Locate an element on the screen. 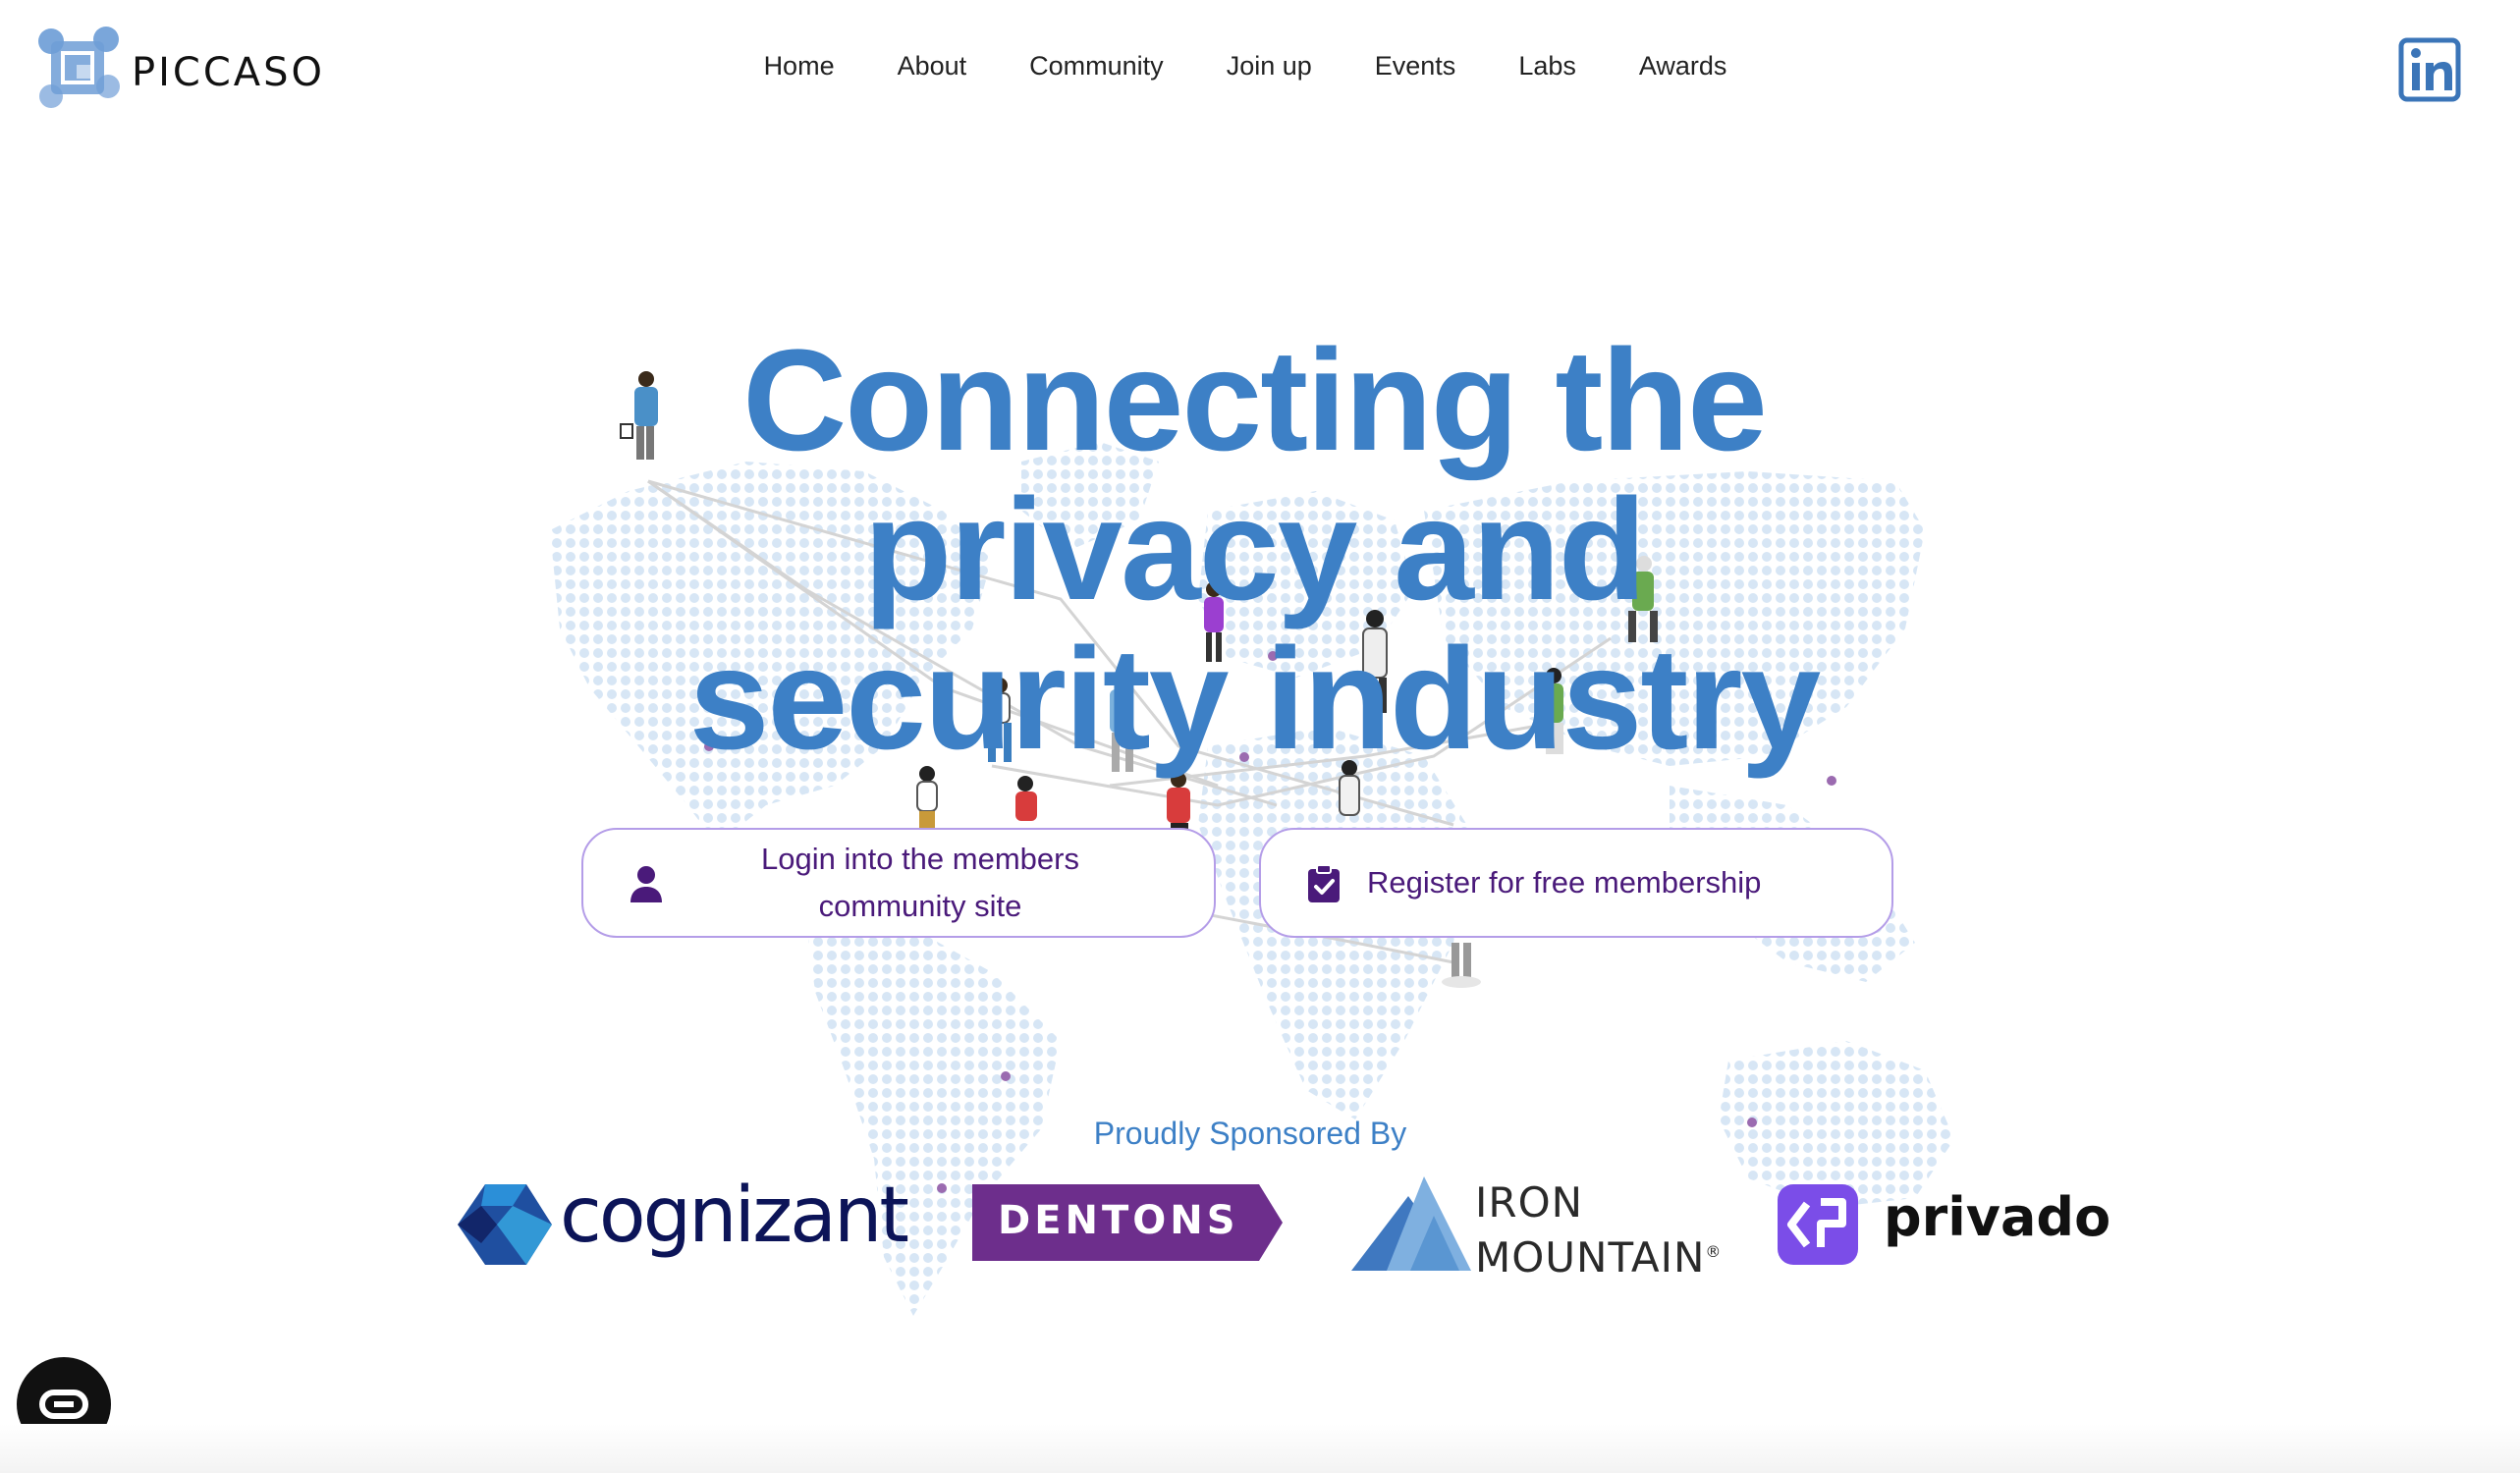  iron-mountain-line-2: MOUNTAIN is located at coordinates (1590, 1257).